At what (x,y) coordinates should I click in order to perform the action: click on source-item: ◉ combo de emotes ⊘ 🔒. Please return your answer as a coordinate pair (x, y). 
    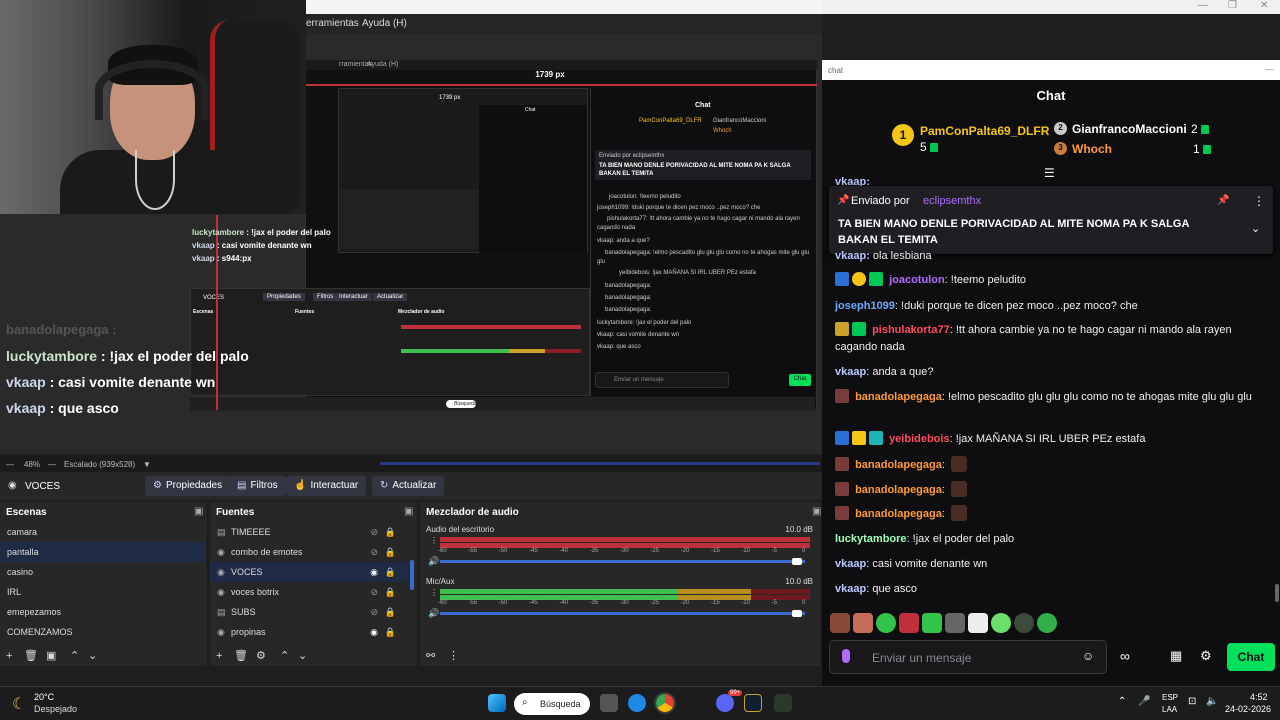
    Looking at the image, I should click on (309, 552).